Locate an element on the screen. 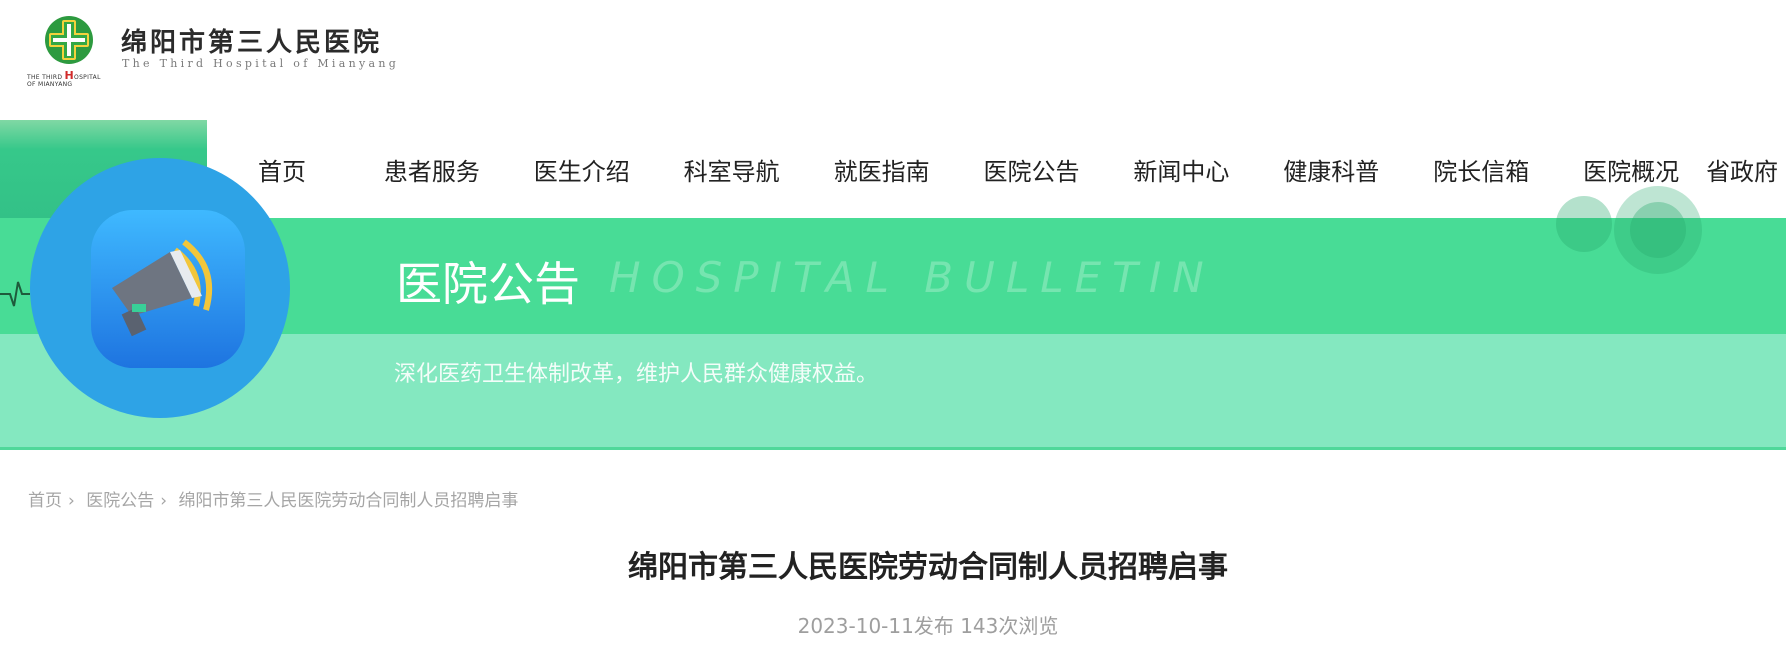 The width and height of the screenshot is (1786, 658). site-subtitle: The Third Hospital of Mianyang is located at coordinates (261, 63).